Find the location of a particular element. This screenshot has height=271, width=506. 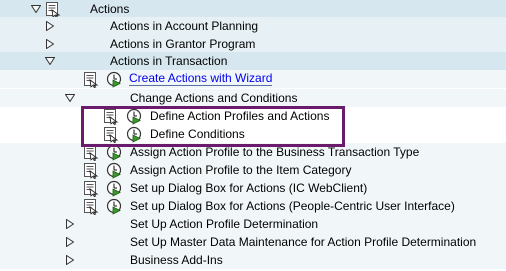

tree-label: Actions in Grantor Program is located at coordinates (183, 44).